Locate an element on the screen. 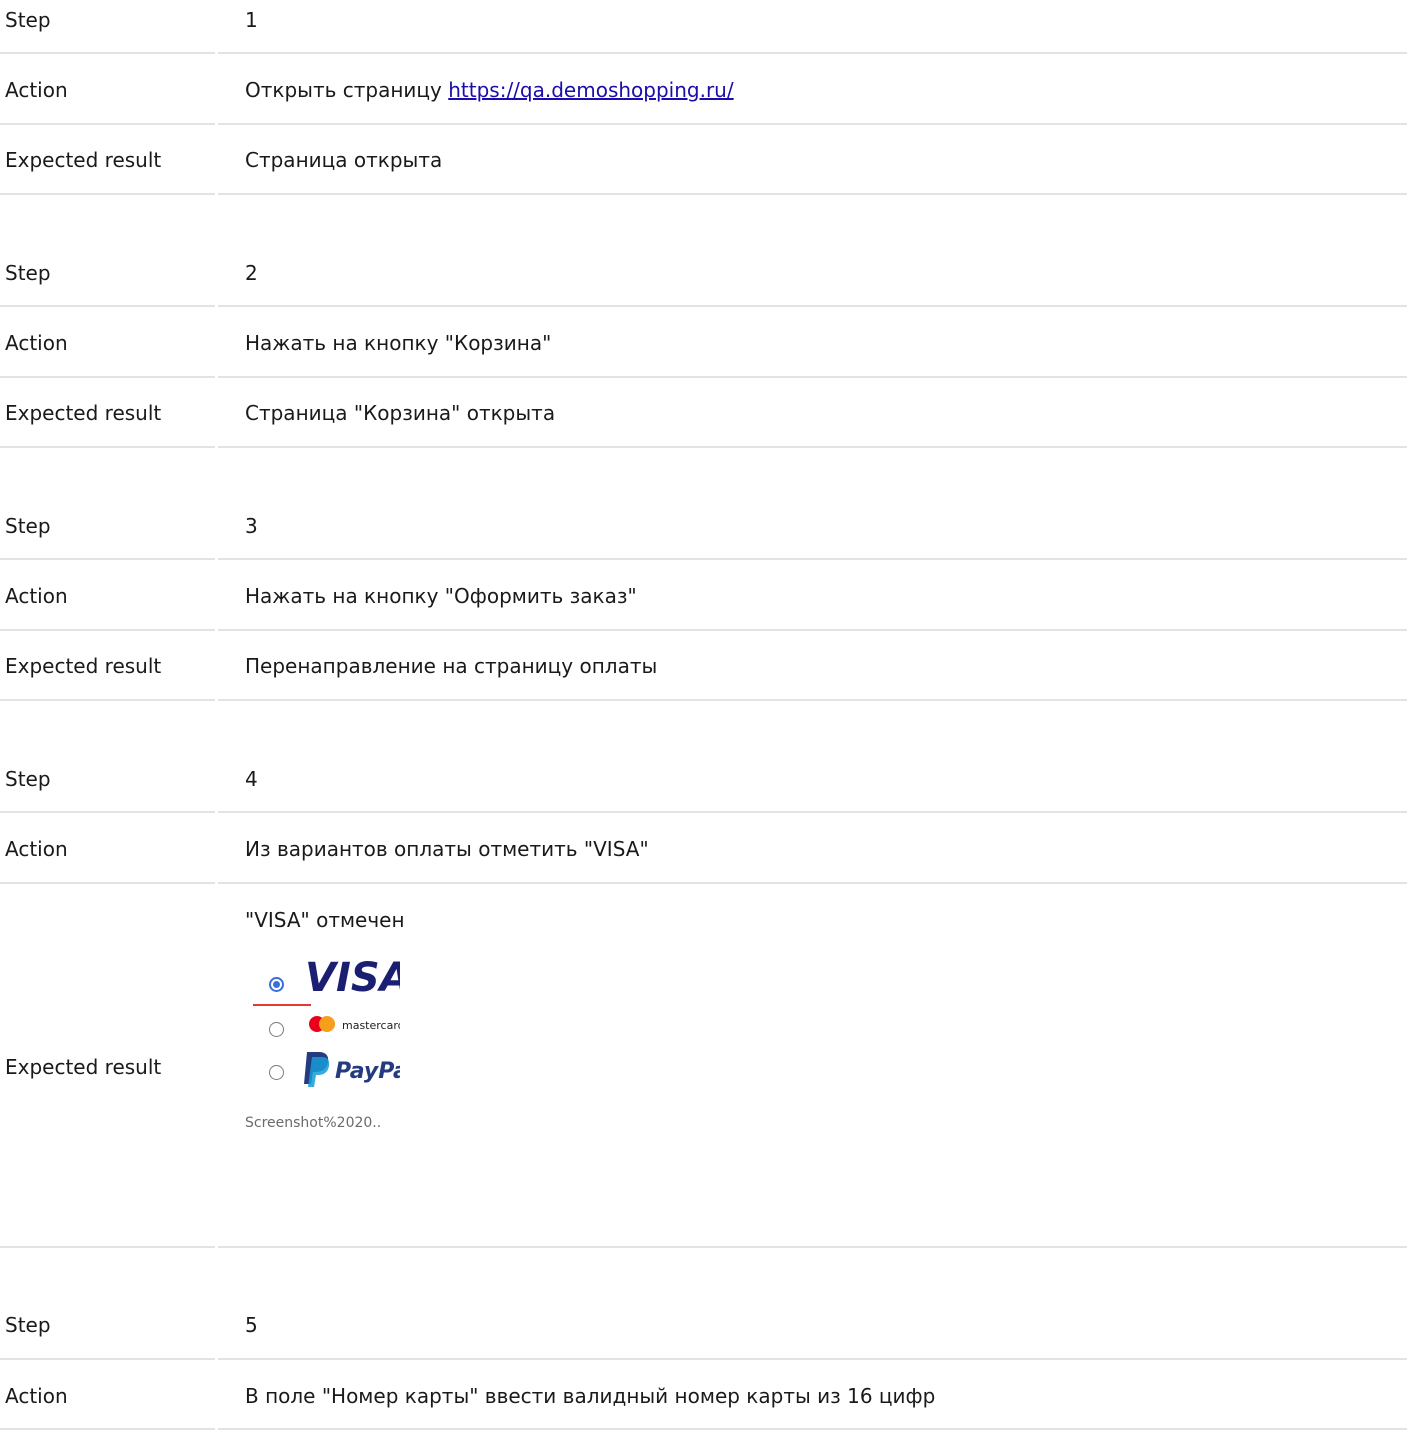 The height and width of the screenshot is (1430, 1407). svg-text: mastercard is located at coordinates (371, 1025).